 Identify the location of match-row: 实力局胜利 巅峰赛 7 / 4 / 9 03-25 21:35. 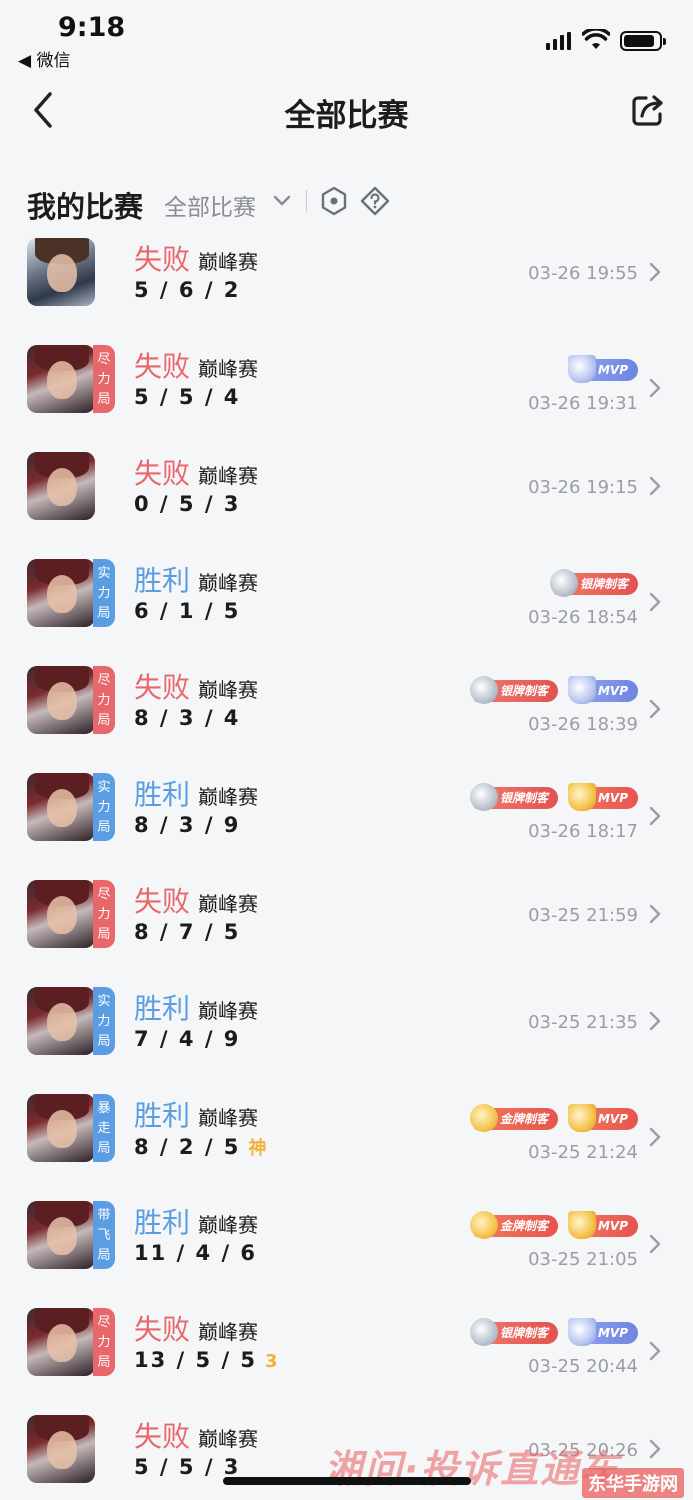
(346, 1038).